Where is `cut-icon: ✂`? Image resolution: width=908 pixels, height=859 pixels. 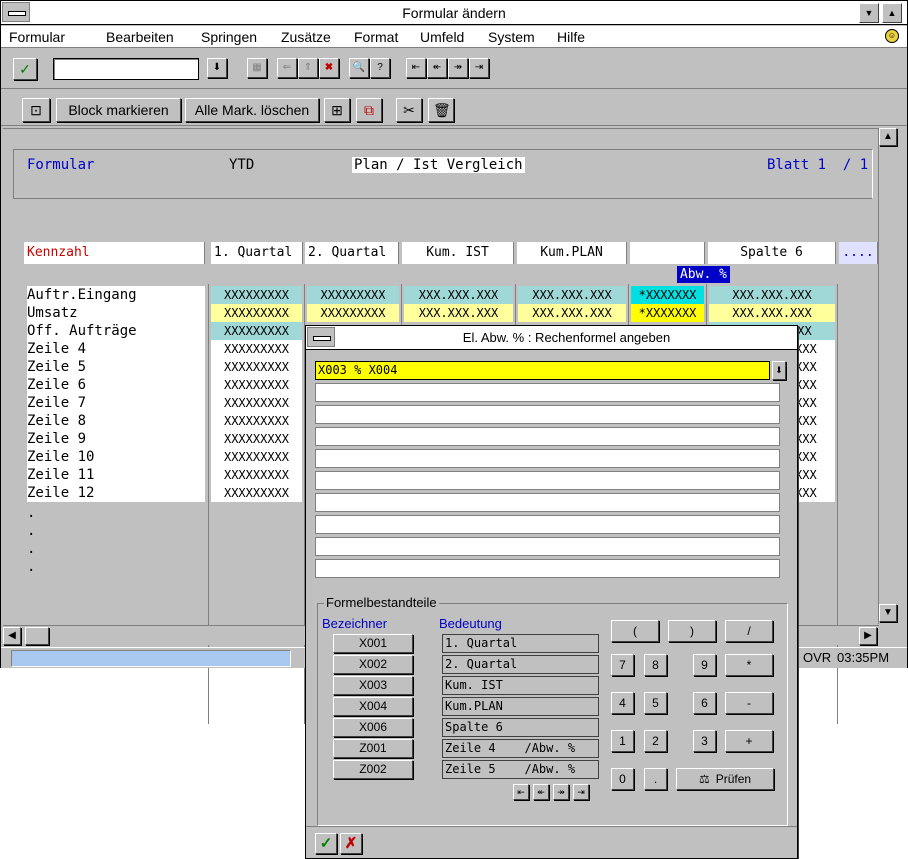 cut-icon: ✂ is located at coordinates (409, 110).